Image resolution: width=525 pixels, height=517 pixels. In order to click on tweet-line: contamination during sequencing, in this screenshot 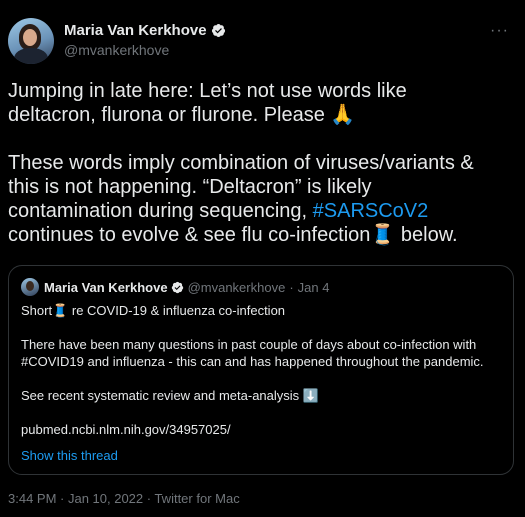, I will do `click(160, 211)`.